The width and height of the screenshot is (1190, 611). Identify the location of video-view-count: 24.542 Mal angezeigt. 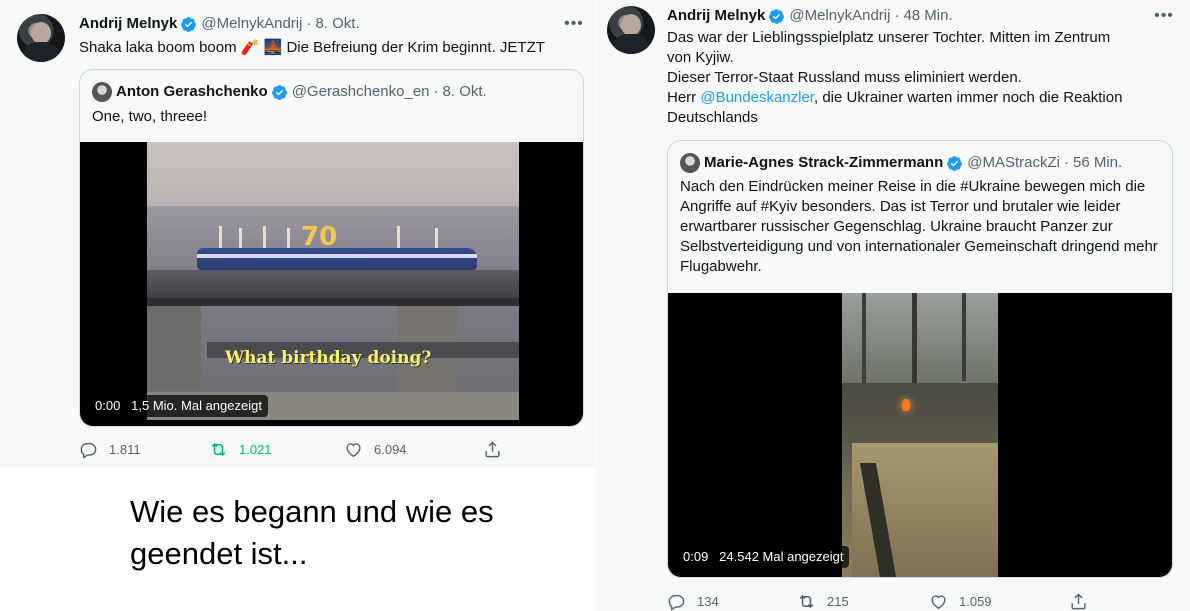
(781, 556).